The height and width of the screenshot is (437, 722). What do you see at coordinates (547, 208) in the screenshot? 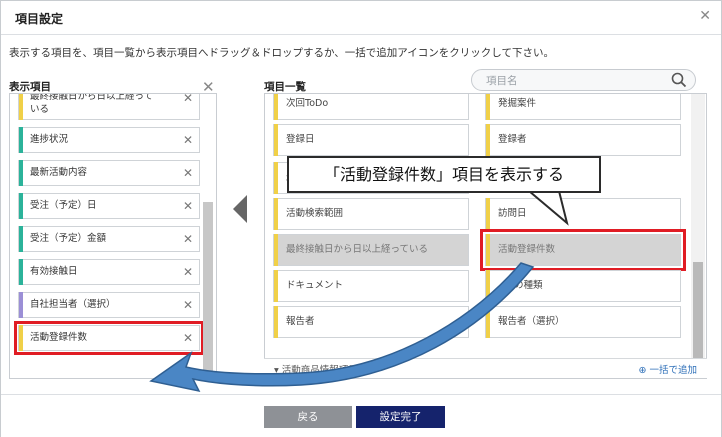
I see `callout-tail` at bounding box center [547, 208].